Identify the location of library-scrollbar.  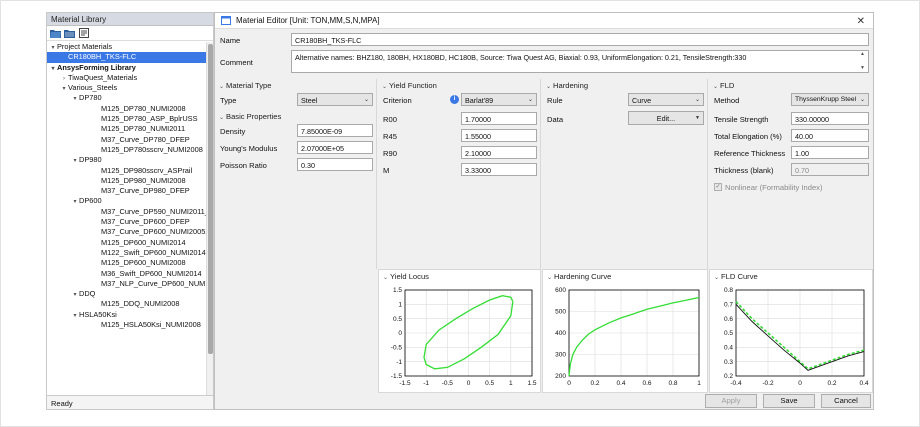
(209, 219).